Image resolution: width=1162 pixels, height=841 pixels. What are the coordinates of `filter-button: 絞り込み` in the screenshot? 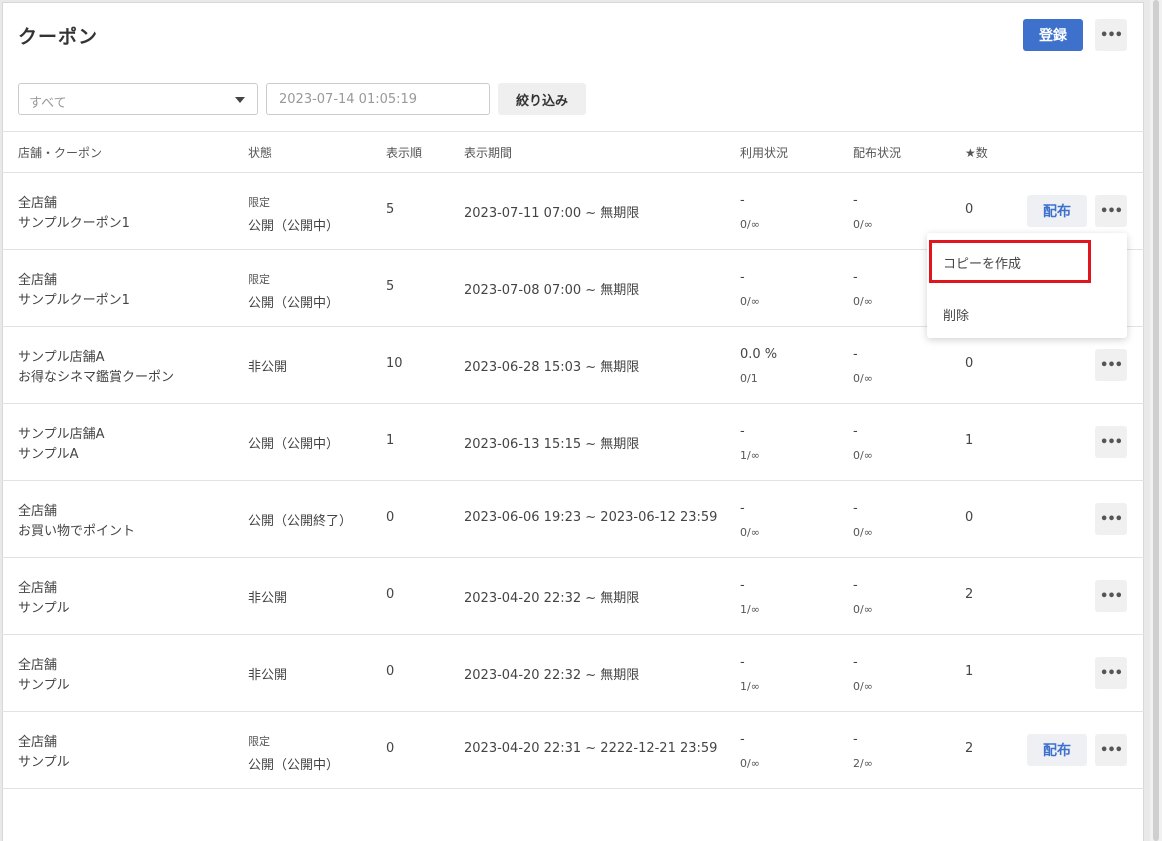 It's located at (542, 99).